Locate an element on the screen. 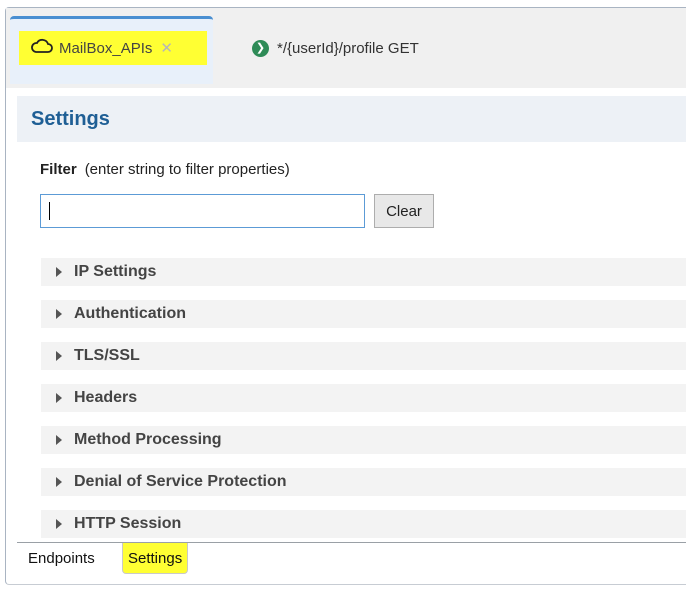 The width and height of the screenshot is (686, 589). tab-label: */{userId}/profile GET is located at coordinates (348, 48).